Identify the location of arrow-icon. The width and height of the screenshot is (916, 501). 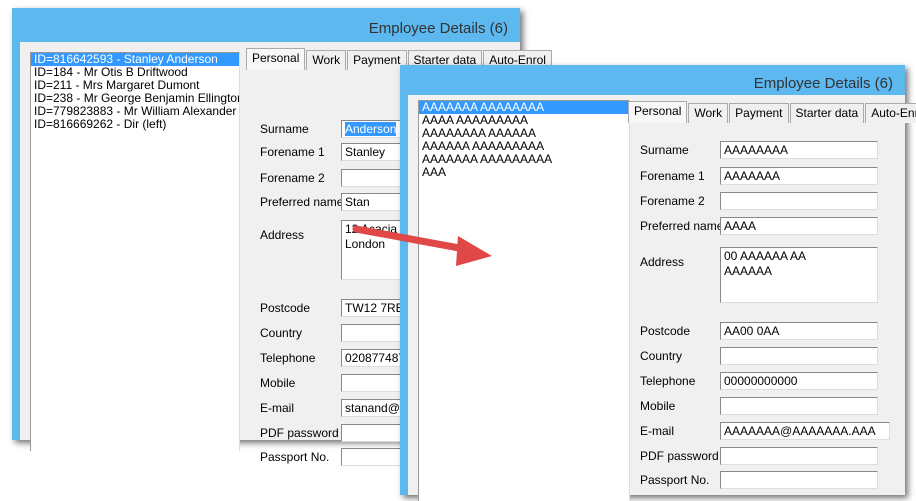
(422, 245).